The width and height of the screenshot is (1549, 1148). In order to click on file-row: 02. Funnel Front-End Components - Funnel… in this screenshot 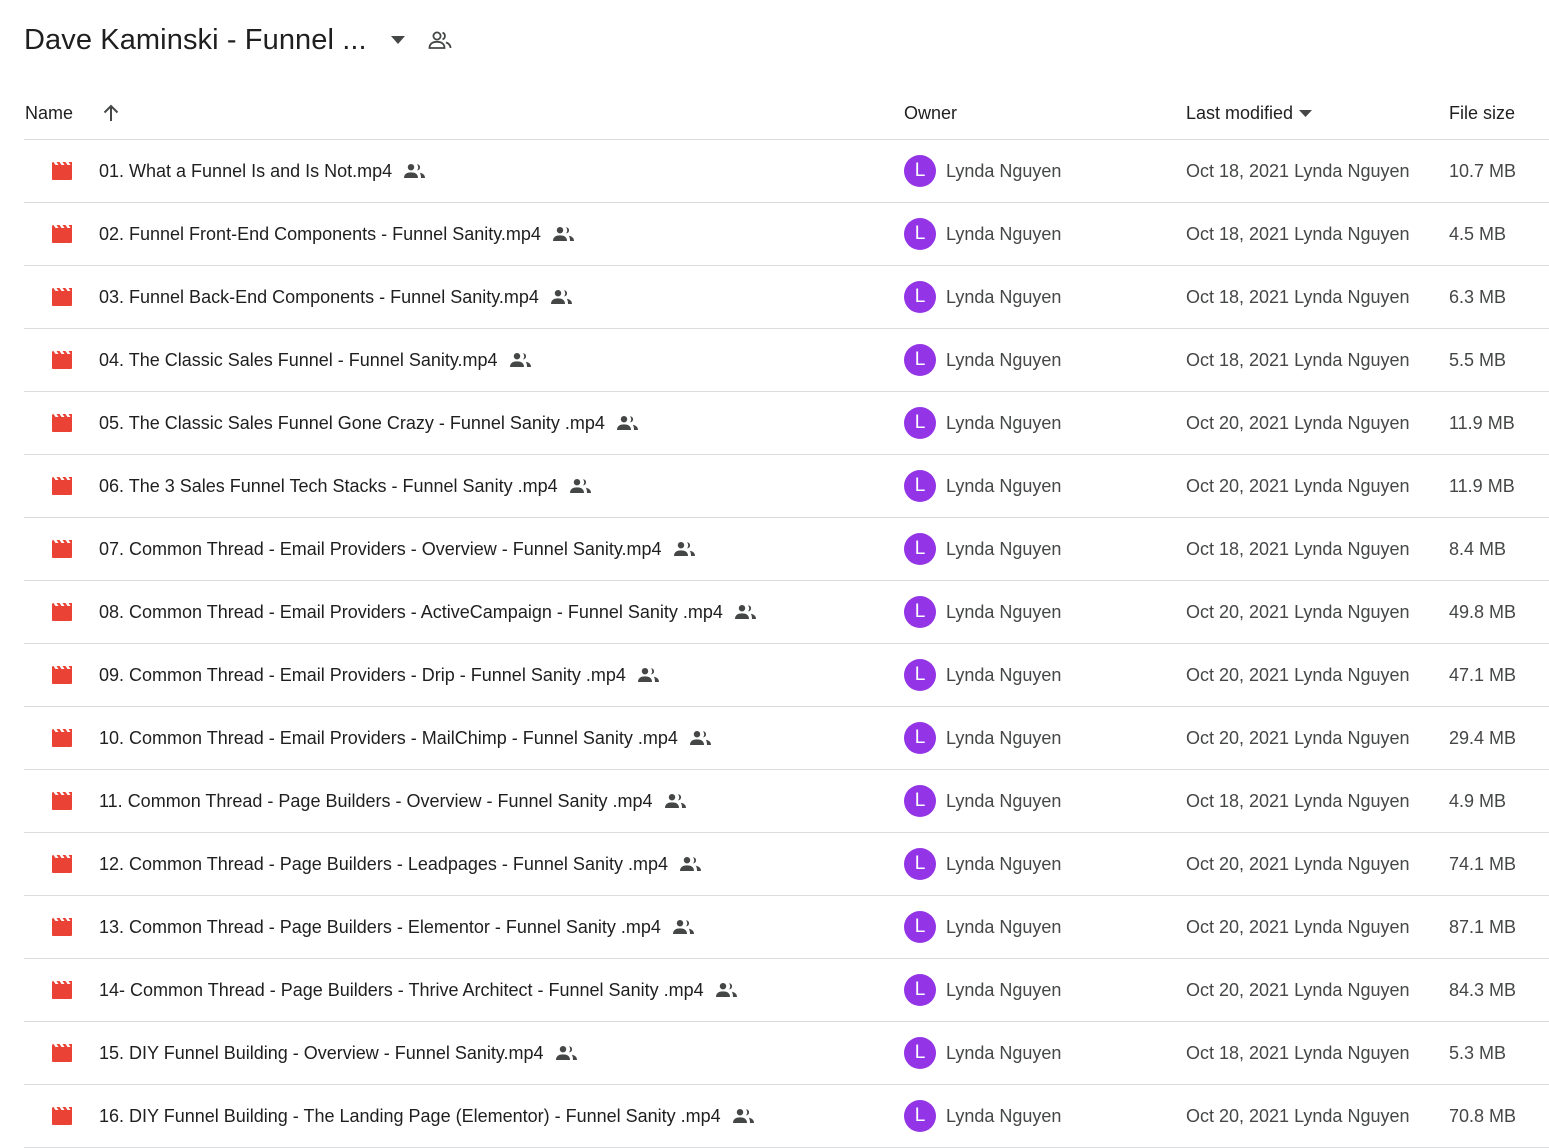, I will do `click(786, 234)`.